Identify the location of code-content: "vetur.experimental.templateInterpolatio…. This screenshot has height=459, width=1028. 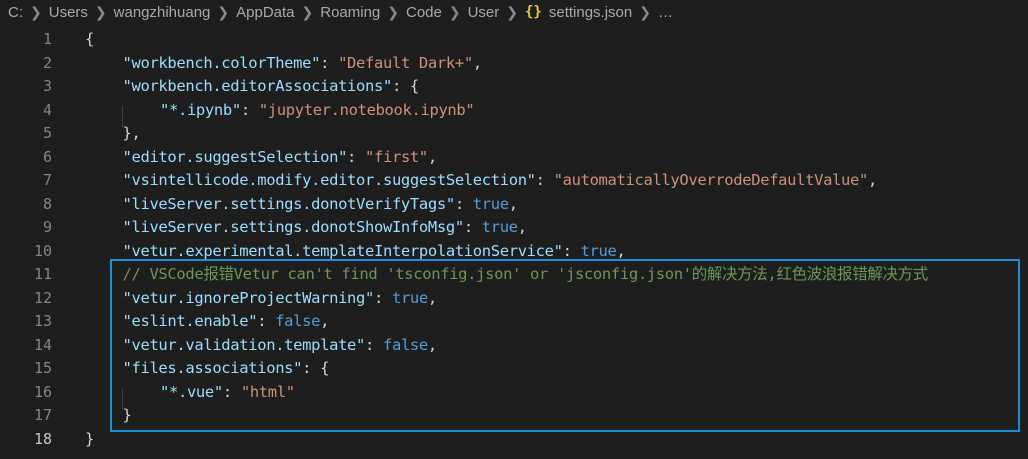
(374, 252).